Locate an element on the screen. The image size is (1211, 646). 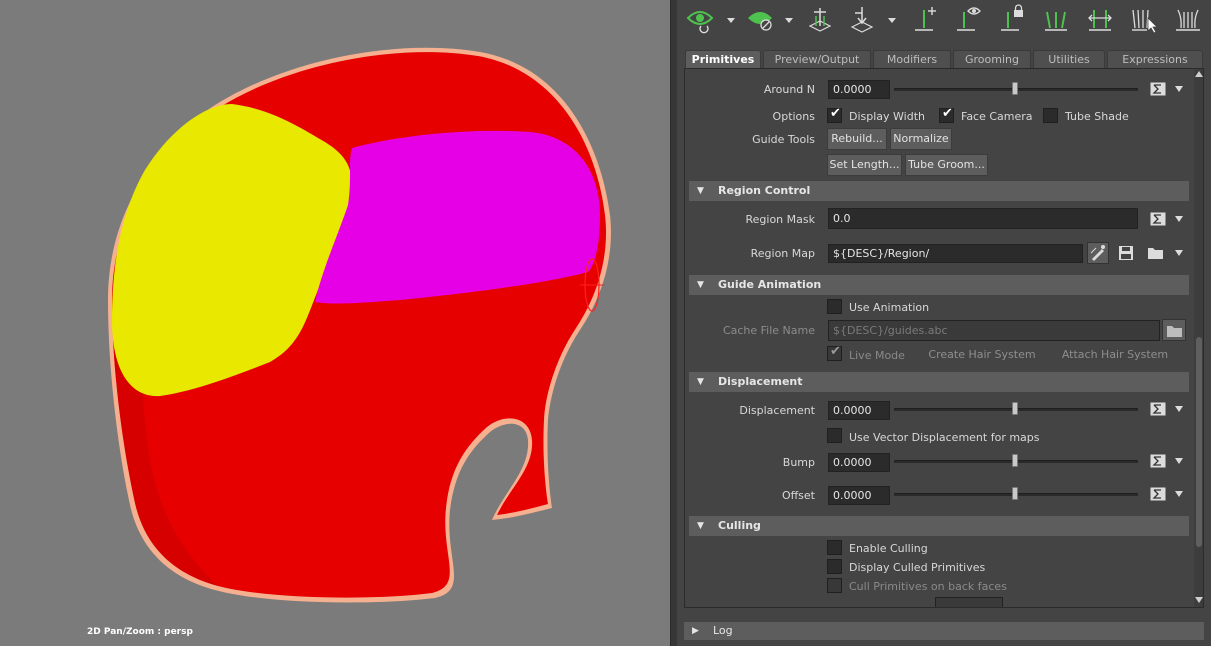
scale-guide-icon is located at coordinates (1100, 19).